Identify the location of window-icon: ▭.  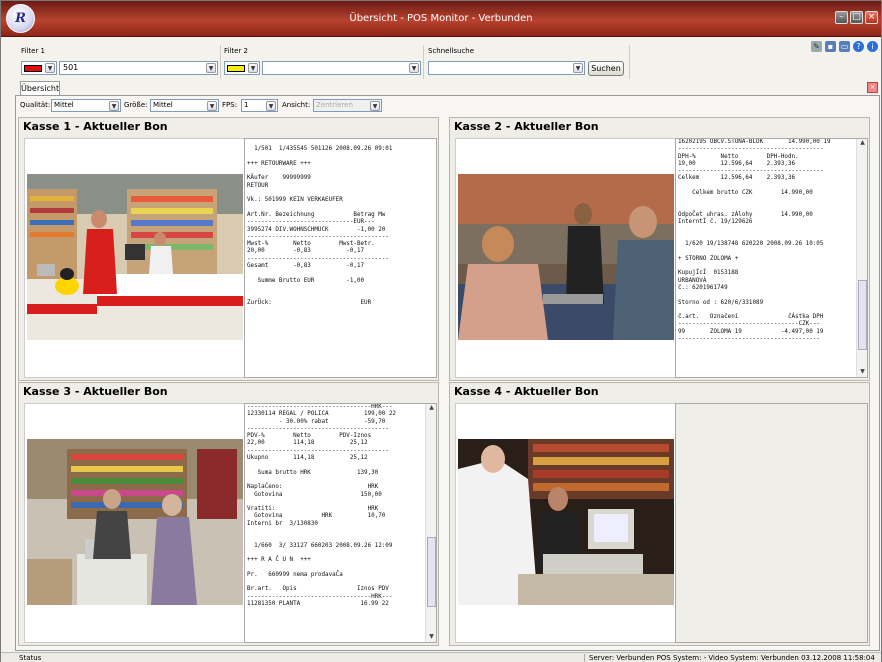
(844, 46).